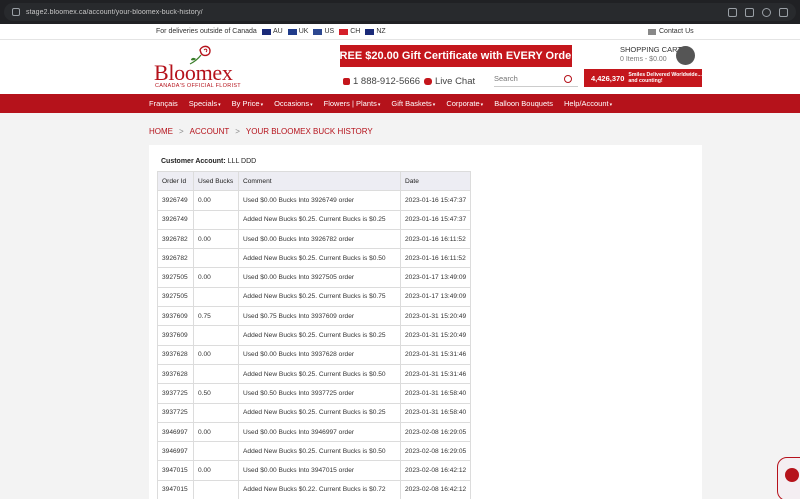 The image size is (800, 499). What do you see at coordinates (216, 393) in the screenshot?
I see `table-cell: 0.50` at bounding box center [216, 393].